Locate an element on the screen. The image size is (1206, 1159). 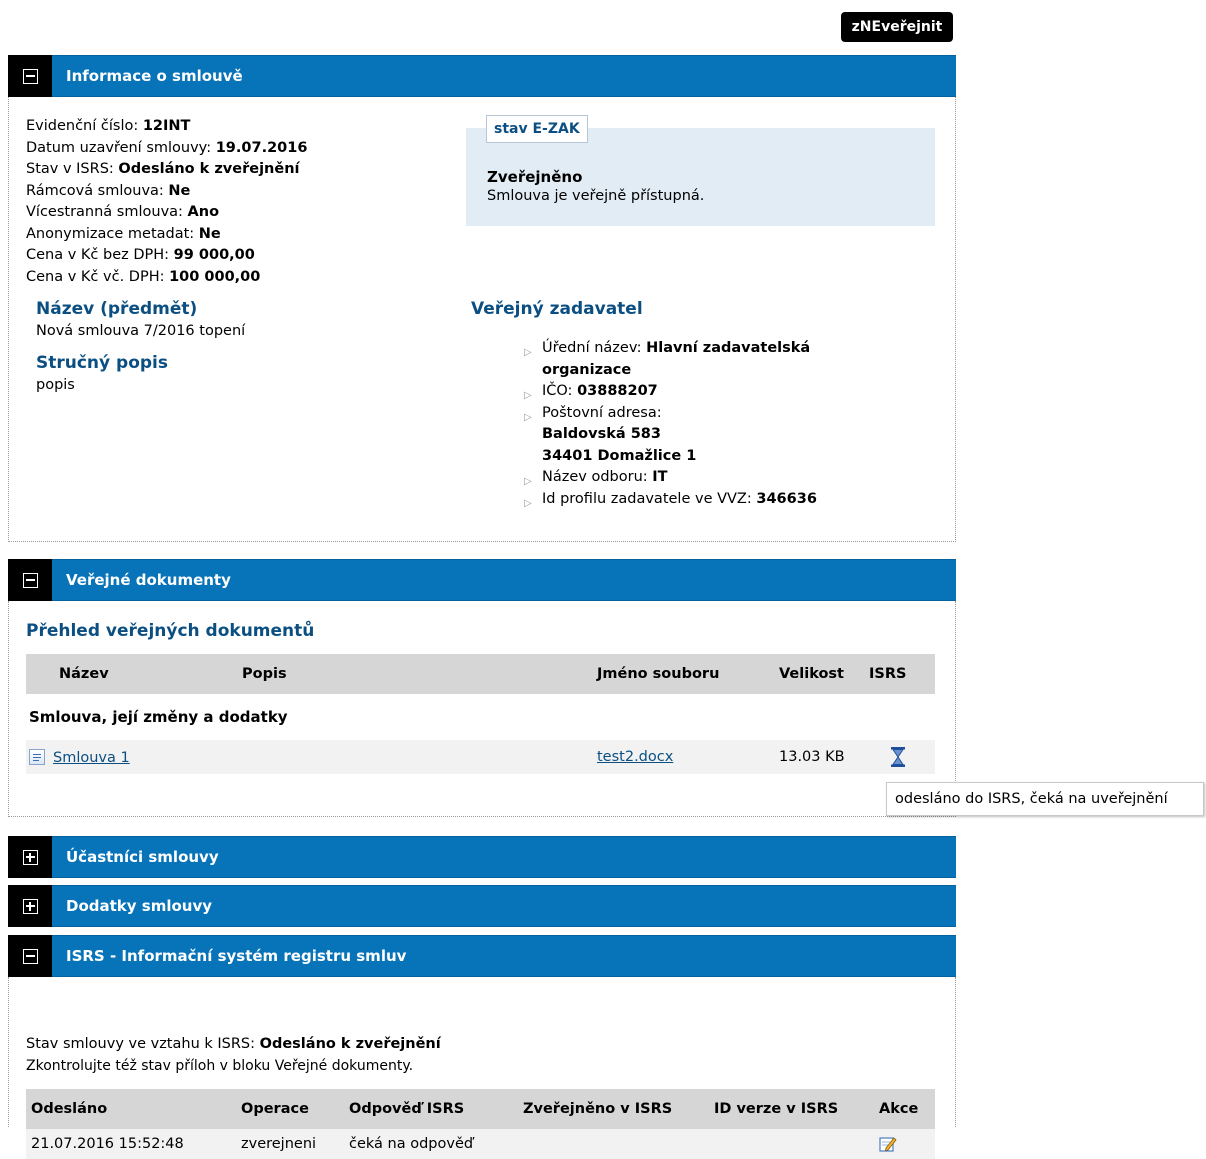
panel-title: Dodatky smlouvy is located at coordinates (139, 906).